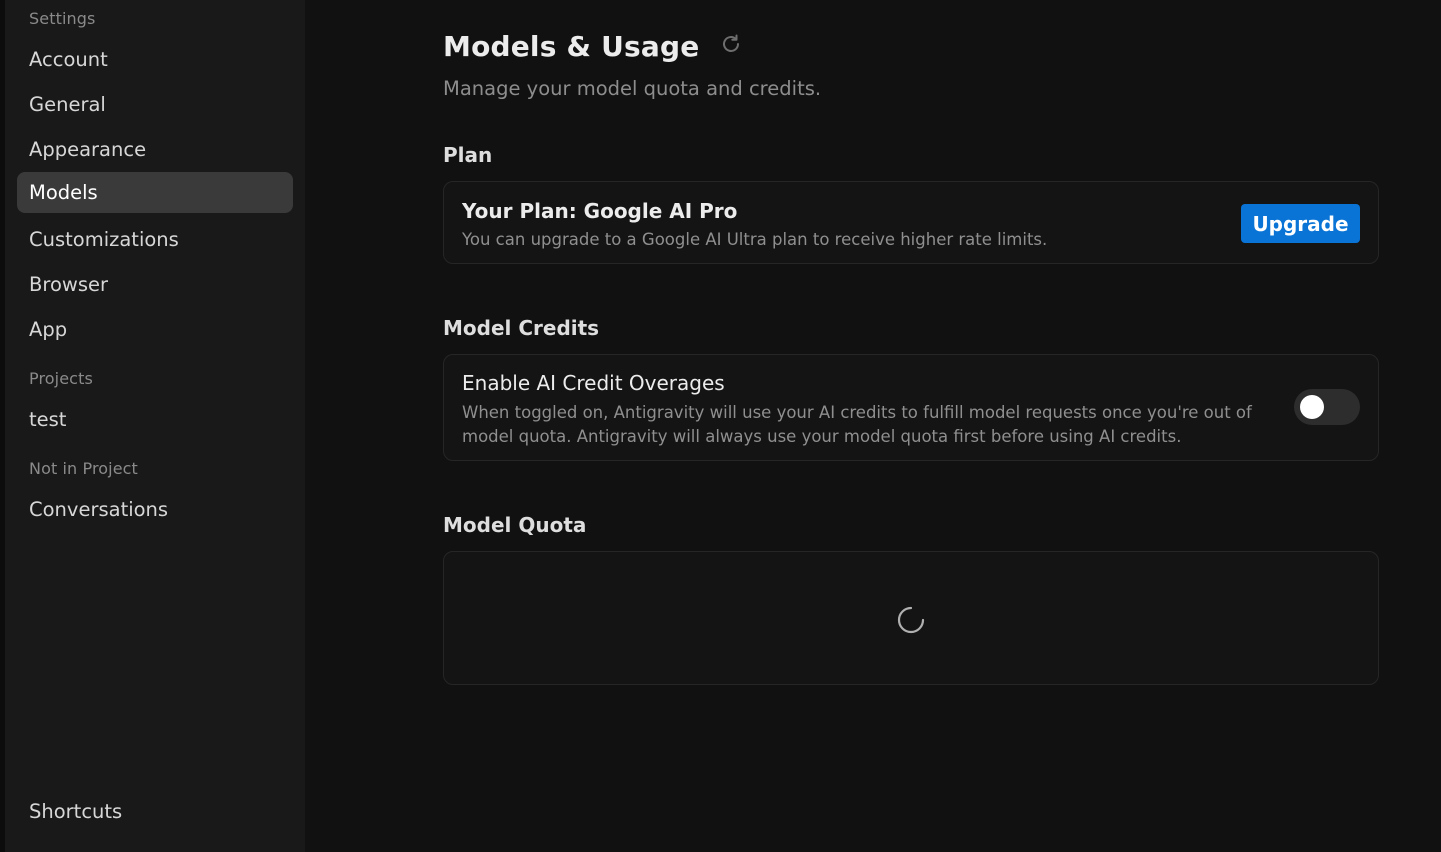 This screenshot has width=1441, height=852. I want to click on quota-card, so click(911, 618).